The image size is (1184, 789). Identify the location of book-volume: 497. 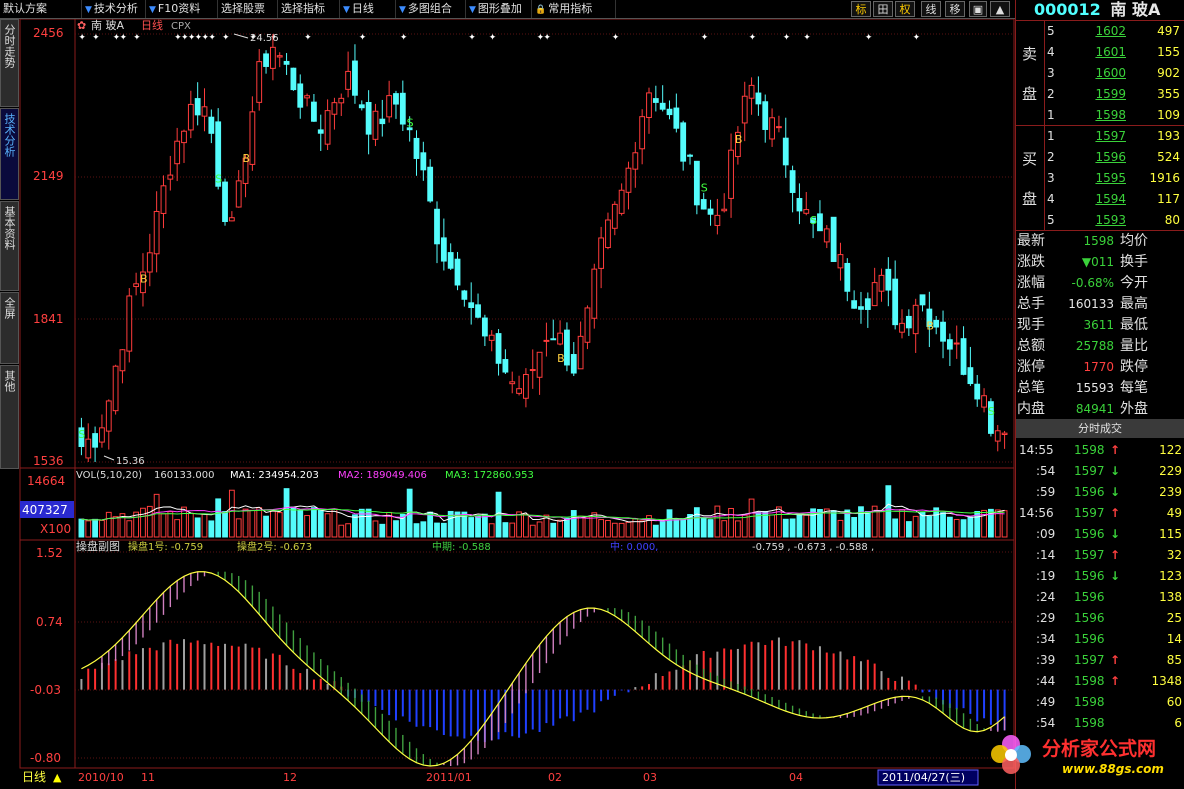
(1168, 31).